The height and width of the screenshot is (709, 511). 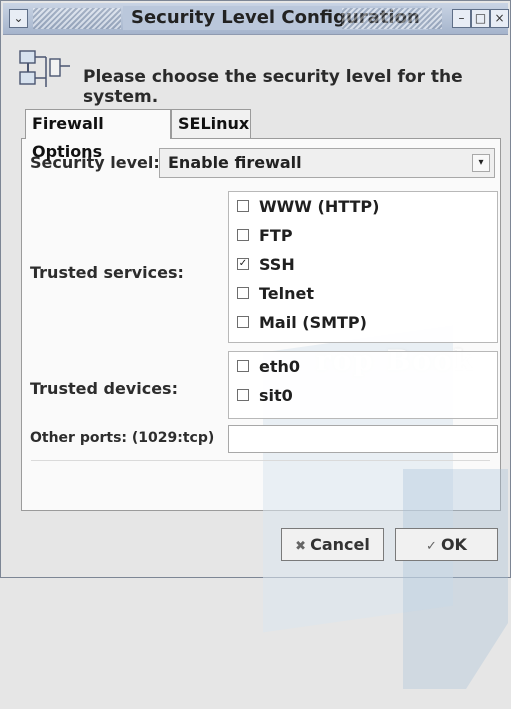 What do you see at coordinates (107, 272) in the screenshot?
I see `trusted-services-label: Trusted services:` at bounding box center [107, 272].